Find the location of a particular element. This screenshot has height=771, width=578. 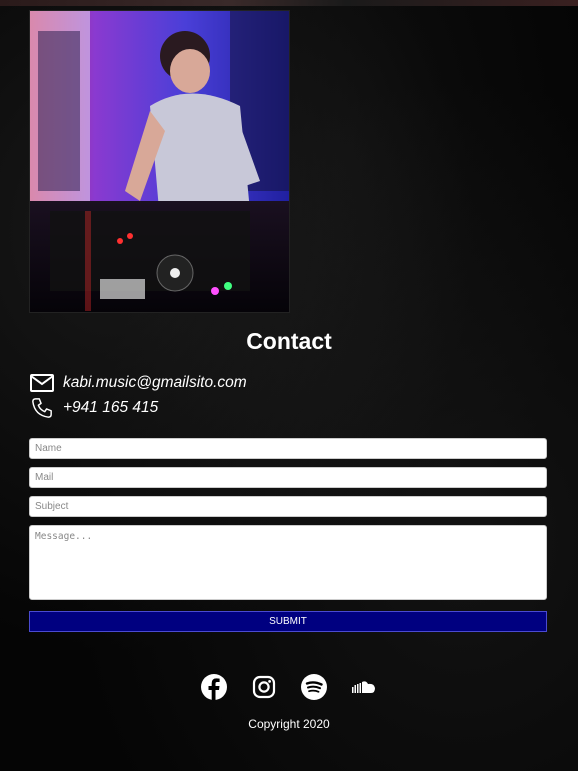

social-links is located at coordinates (289, 687).